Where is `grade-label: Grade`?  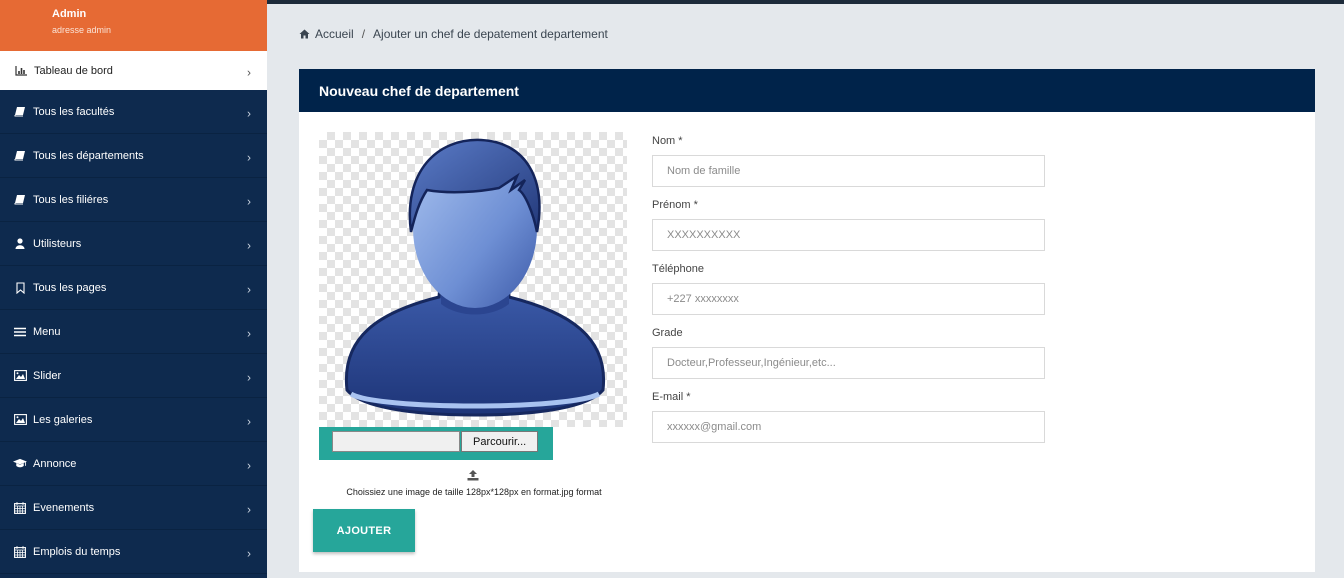
grade-label: Grade is located at coordinates (667, 333).